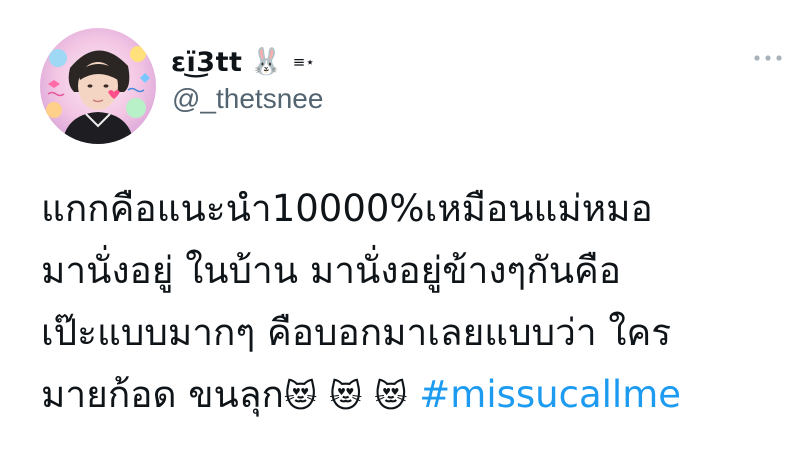  I want to click on hashtag-link: #missucallme, so click(550, 394).